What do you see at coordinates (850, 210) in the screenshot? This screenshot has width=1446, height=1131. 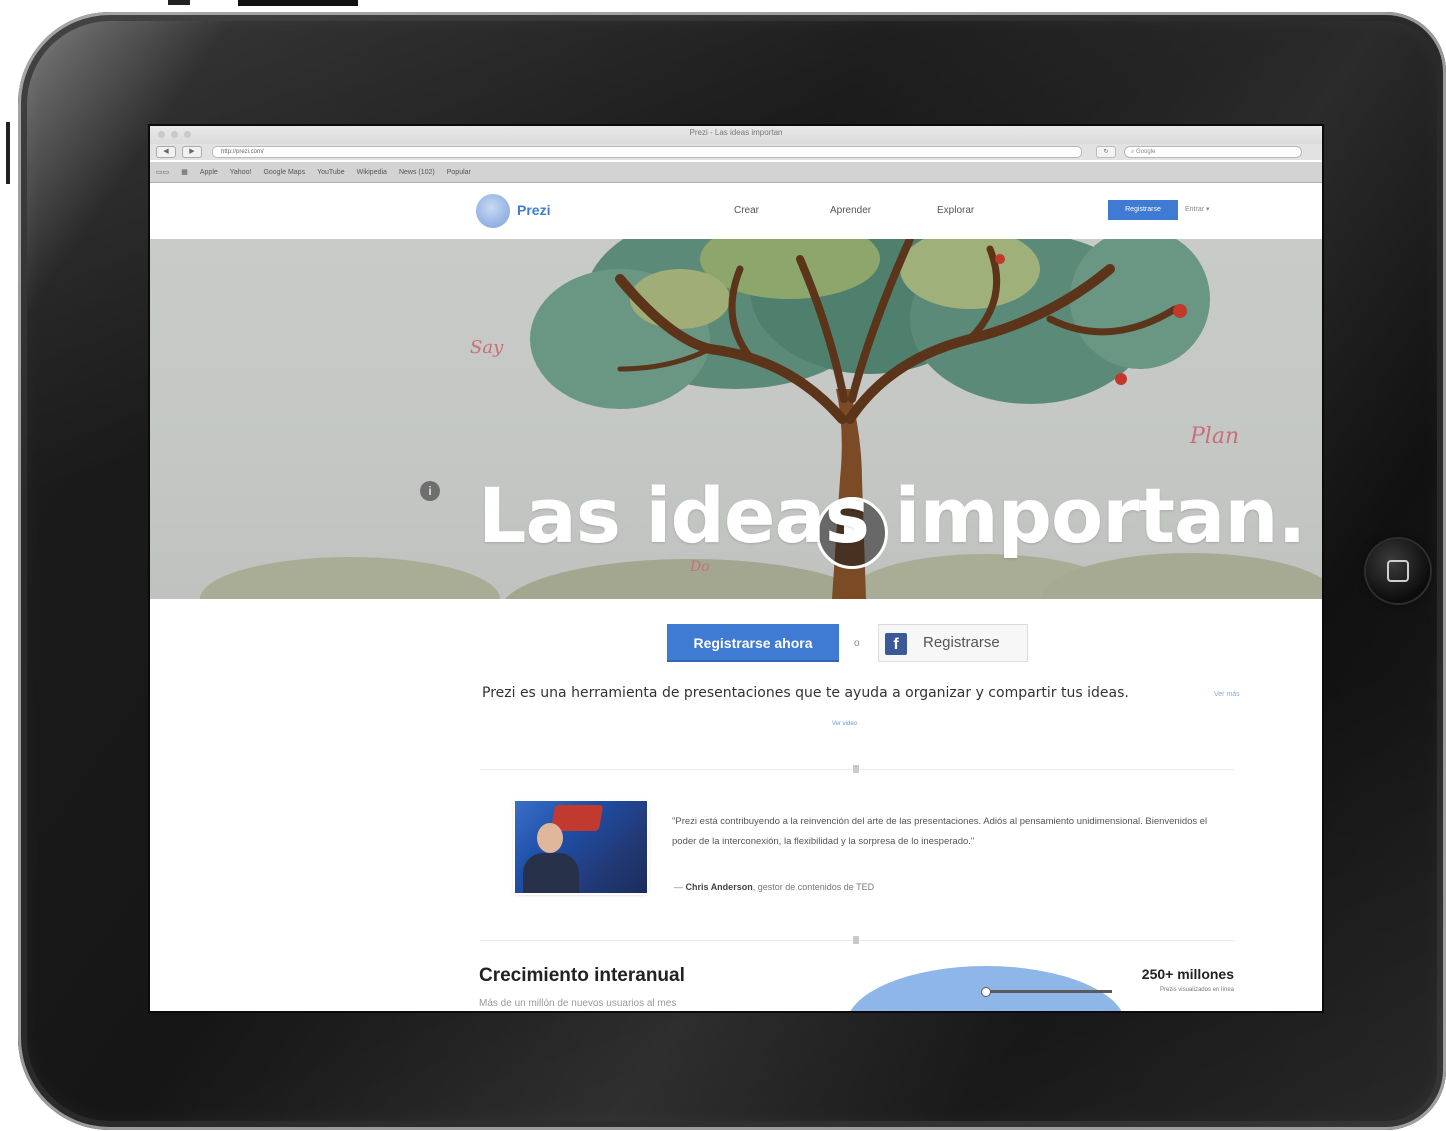 I see `nav-aprender: Aprender` at bounding box center [850, 210].